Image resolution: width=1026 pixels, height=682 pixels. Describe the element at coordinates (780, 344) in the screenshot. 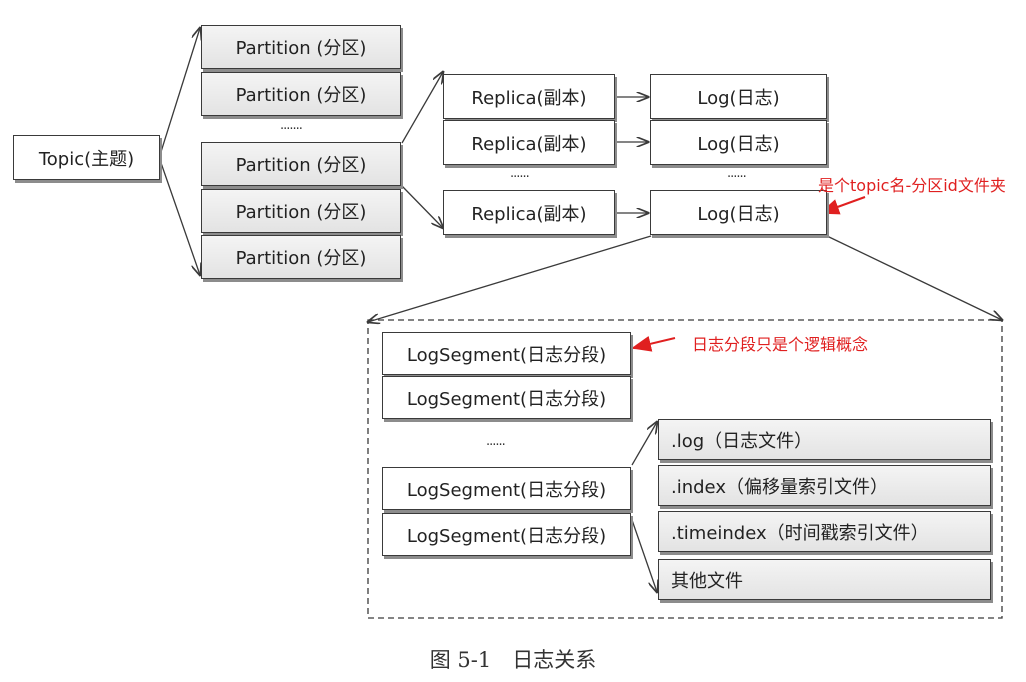

I see `segment-logic-note: 日志分段只是个逻辑概念` at that location.